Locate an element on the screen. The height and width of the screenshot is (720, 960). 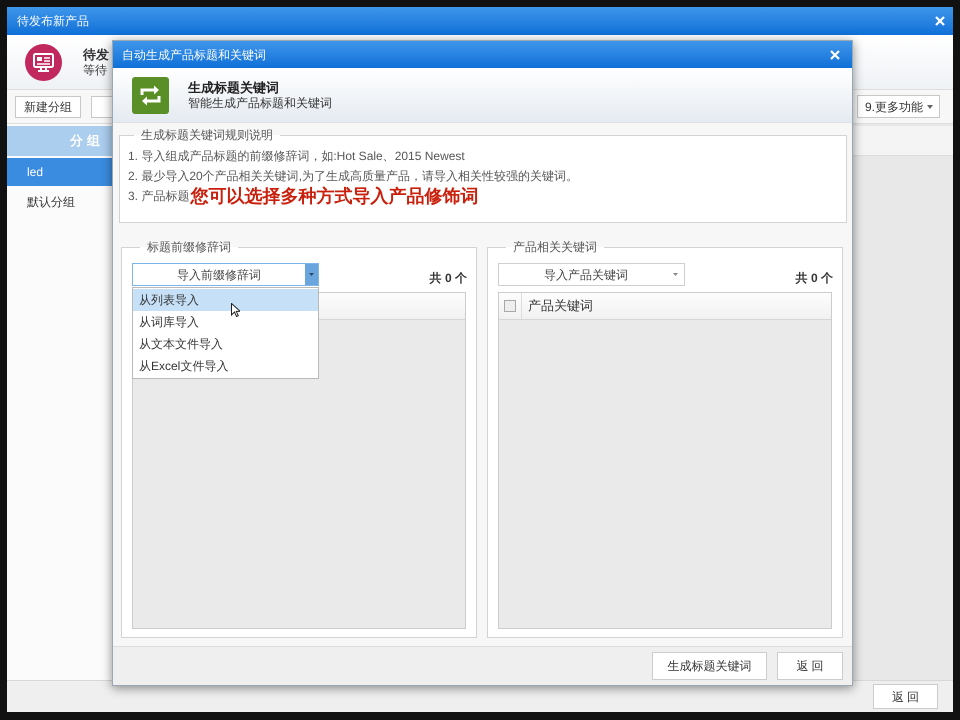
import-dropdown: 导入前缀修辞词 is located at coordinates (225, 274).